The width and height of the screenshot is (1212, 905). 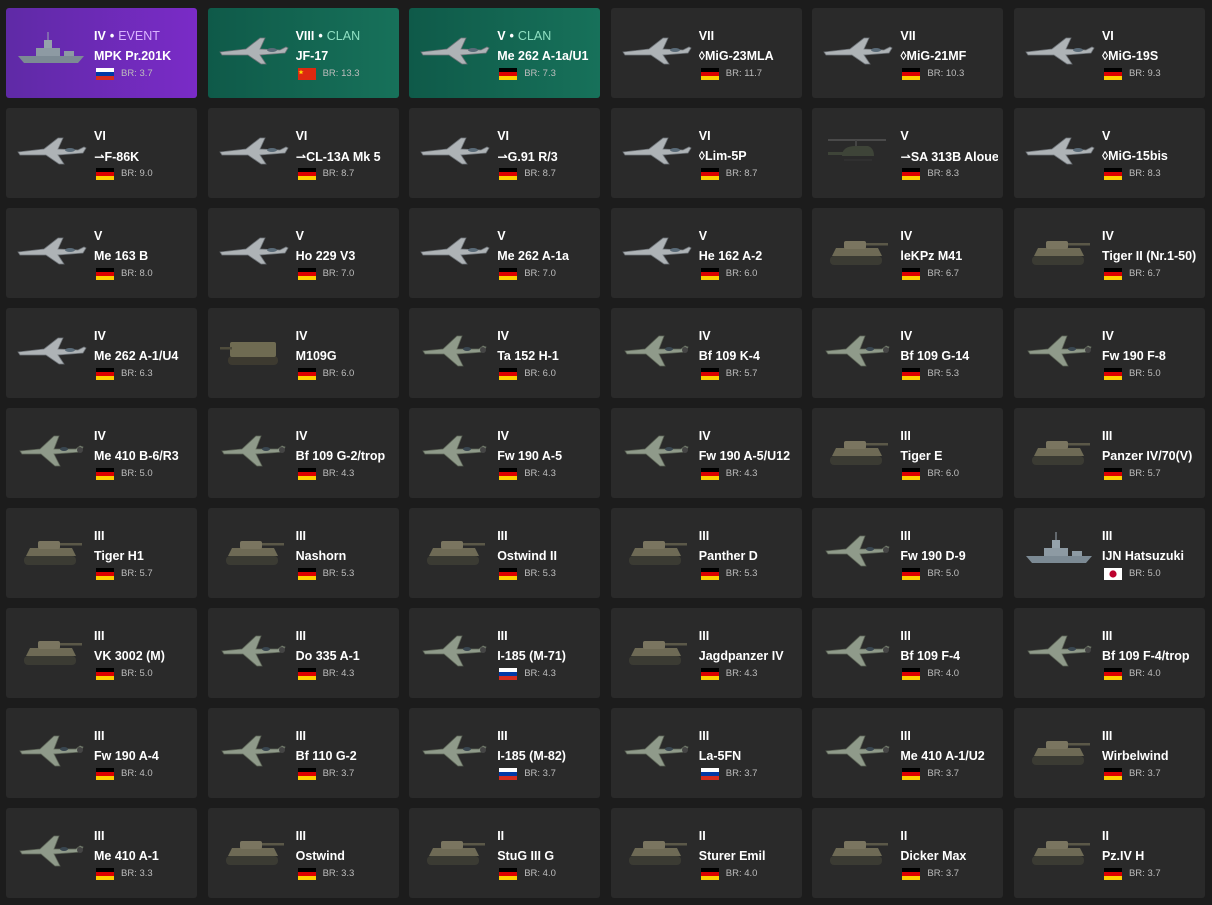 What do you see at coordinates (908, 753) in the screenshot?
I see `vehicle-card-me-410-a-1-u2: III Me 410 A-1/U2 BR: 3.7` at bounding box center [908, 753].